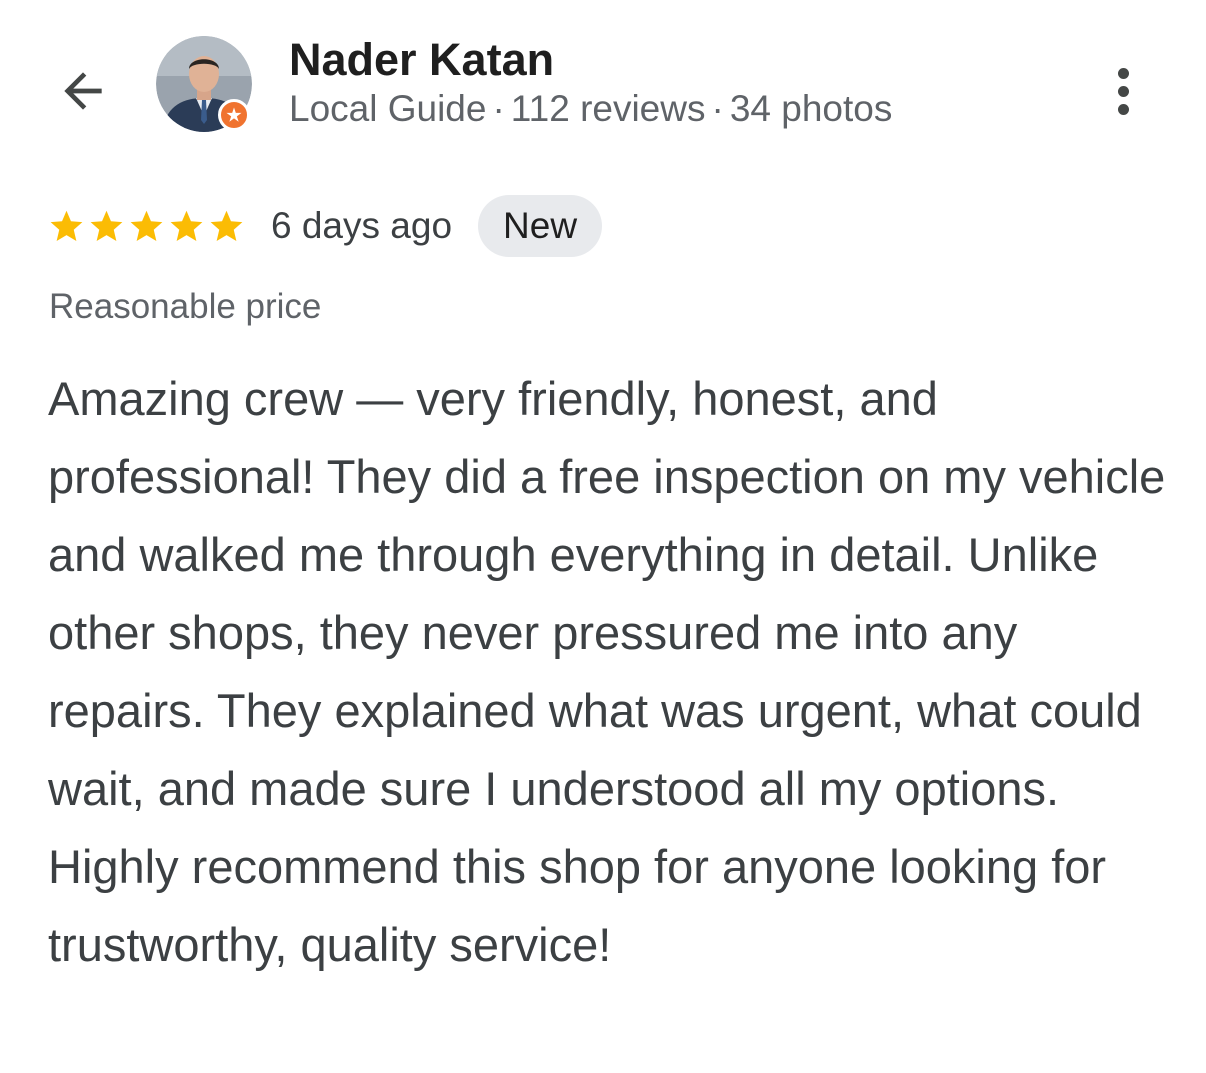 This screenshot has height=1073, width=1206. Describe the element at coordinates (362, 225) in the screenshot. I see `review-date: 6 days ago` at that location.